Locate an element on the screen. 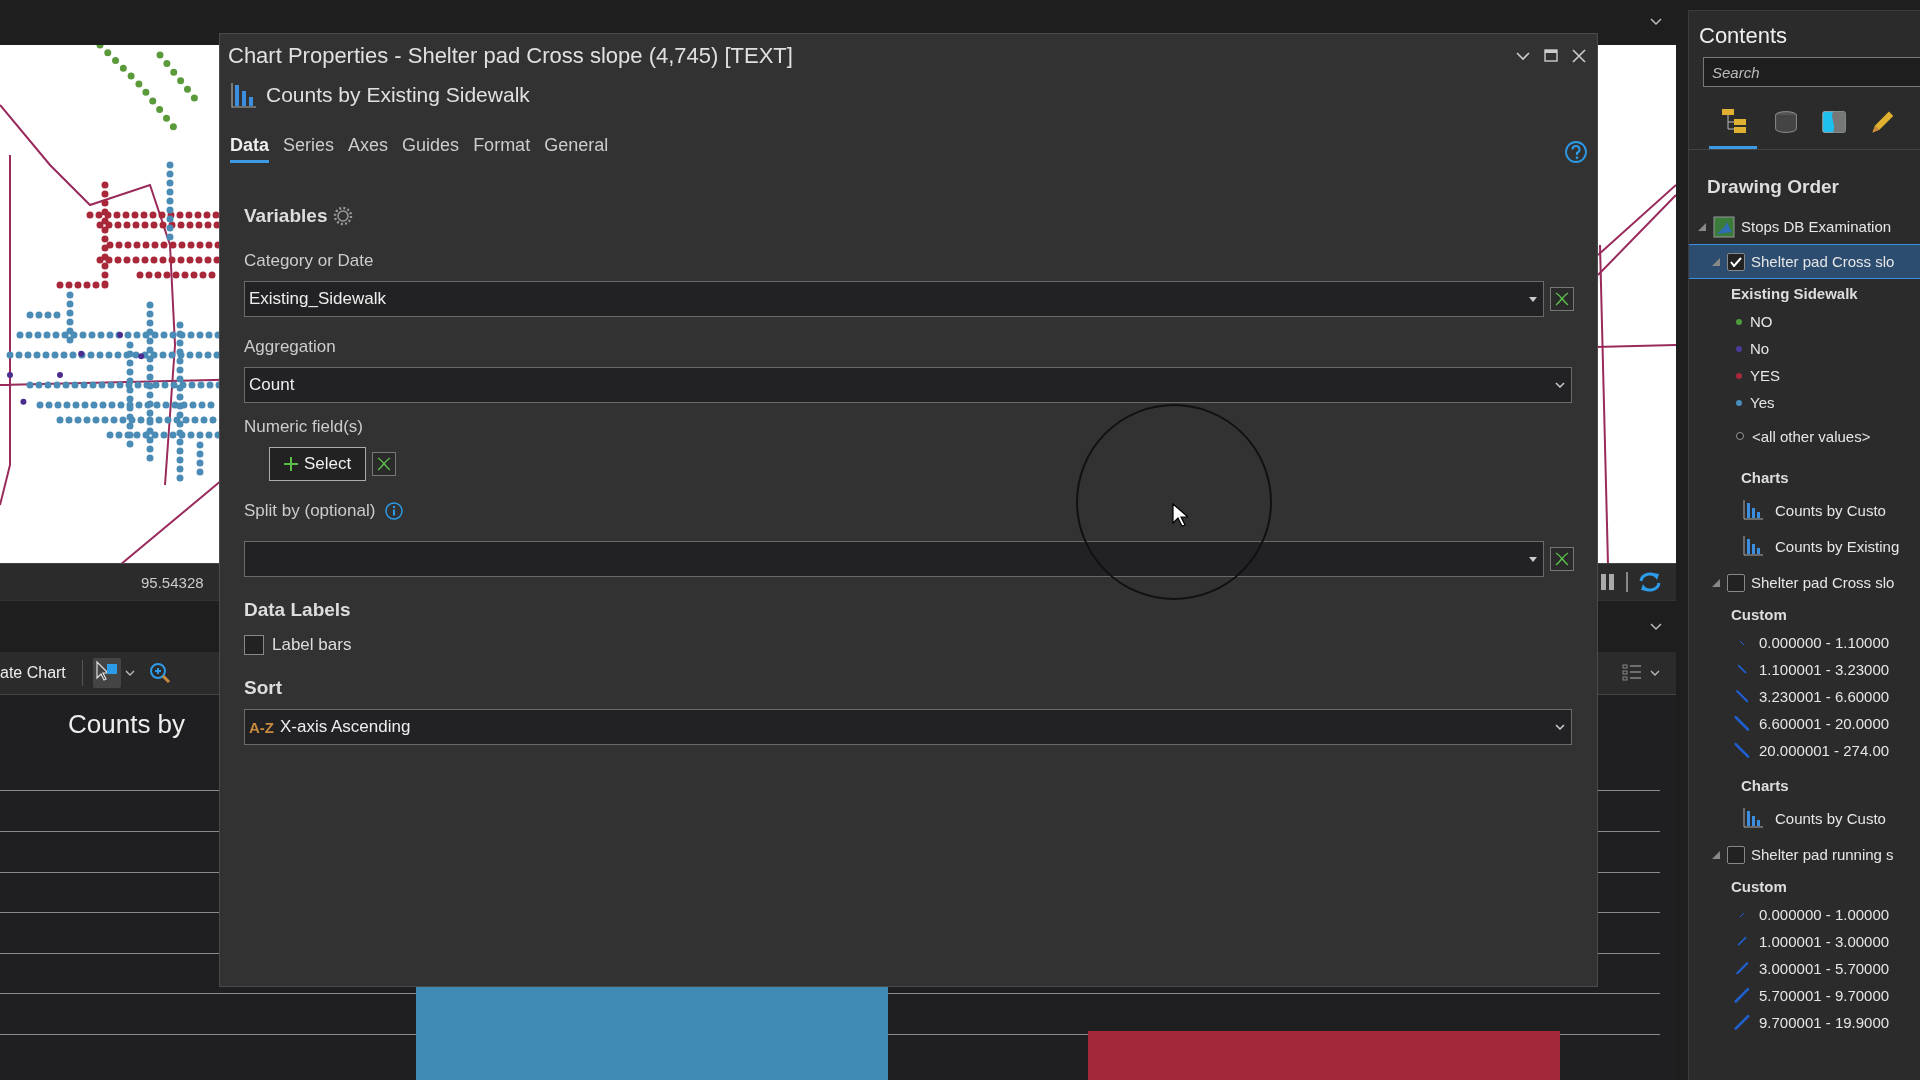  coordinate-readout: 95.54328 is located at coordinates (172, 582).